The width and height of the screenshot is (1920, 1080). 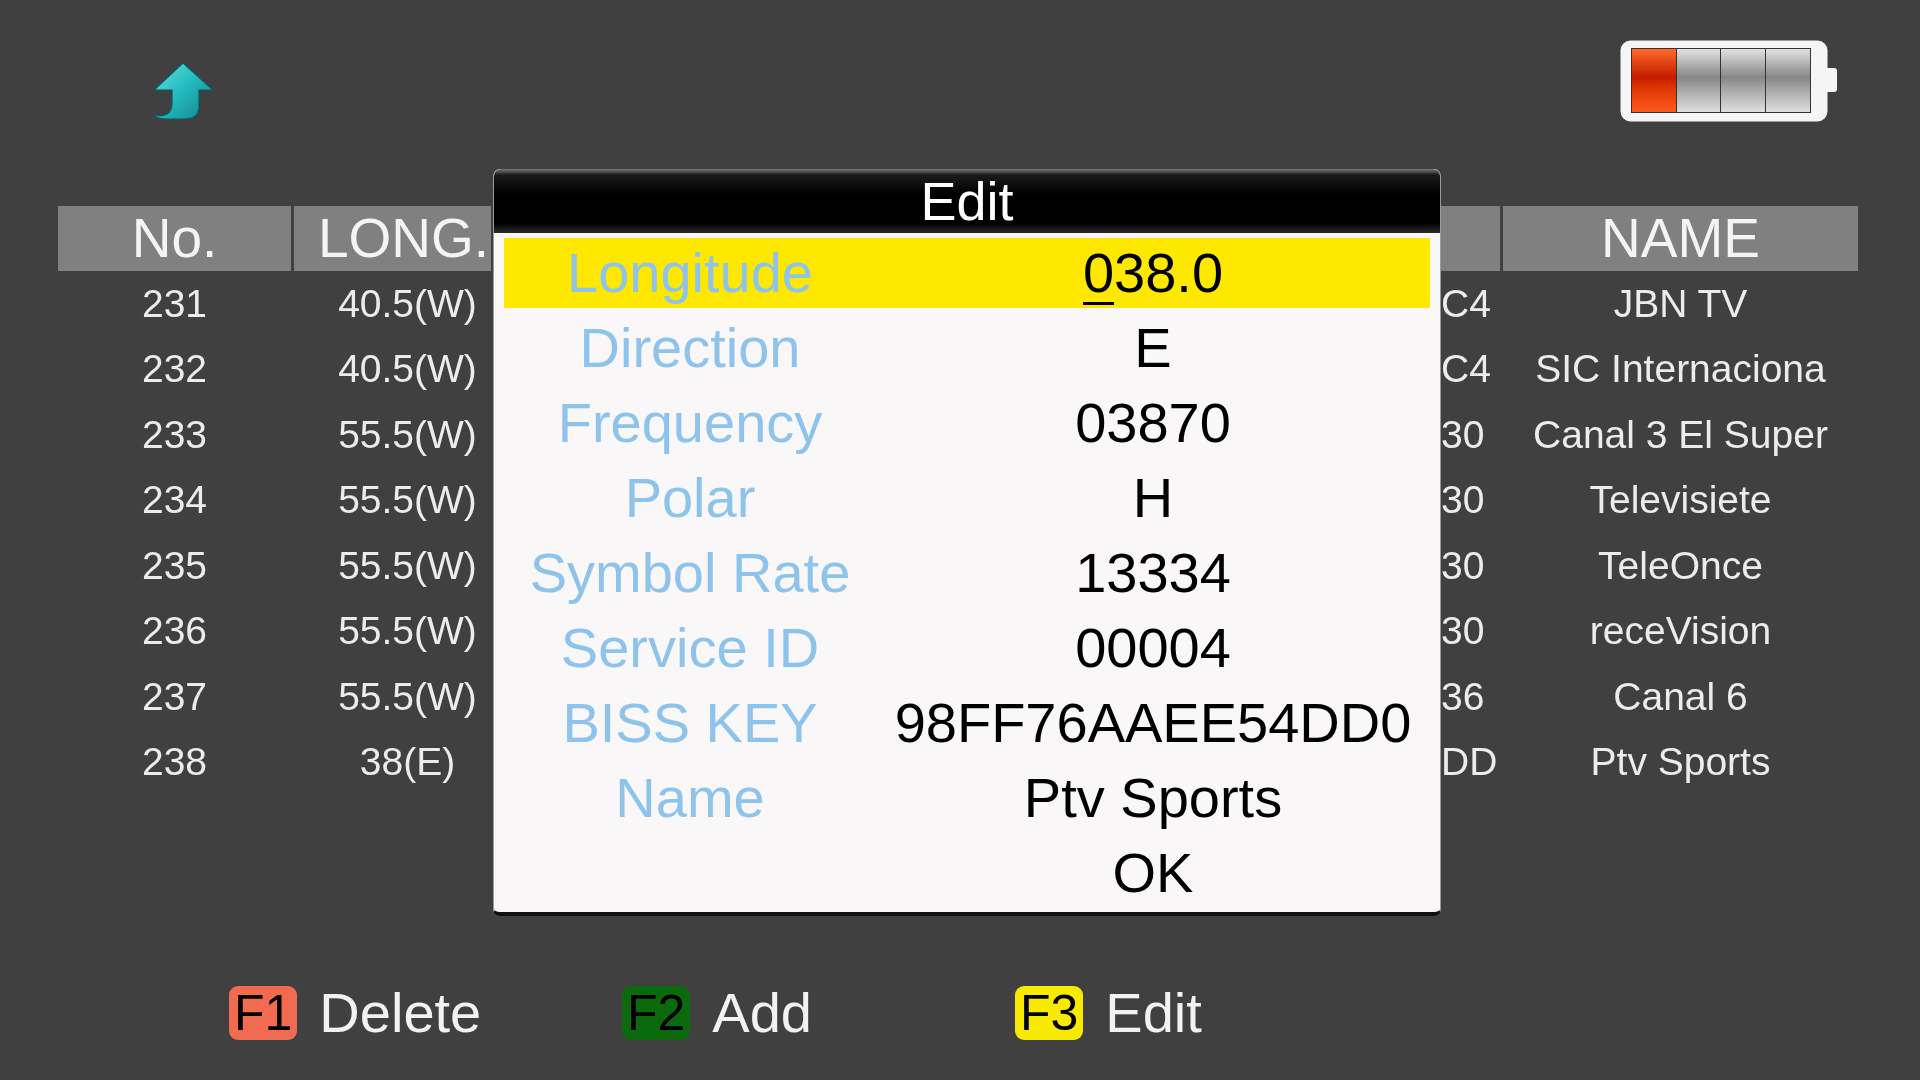 I want to click on menu-row: Longitude 038.0, so click(x=967, y=273).